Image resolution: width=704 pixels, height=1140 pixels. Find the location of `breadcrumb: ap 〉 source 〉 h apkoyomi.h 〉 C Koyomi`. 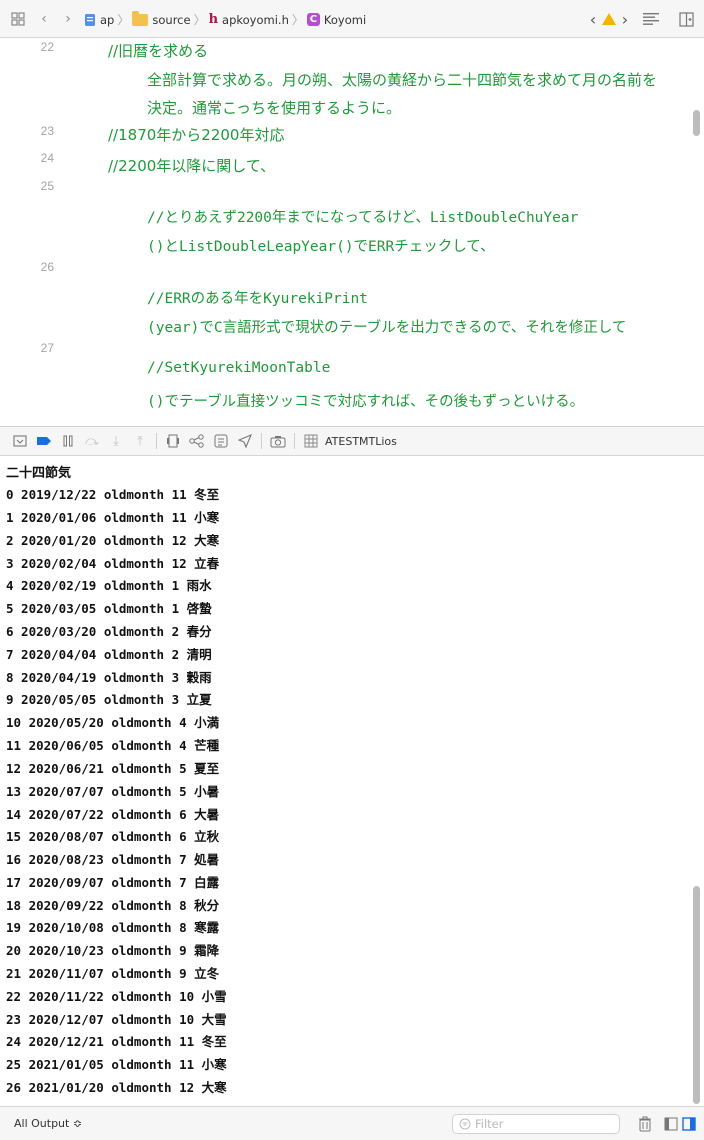

breadcrumb: ap 〉 source 〉 h apkoyomi.h 〉 C Koyomi is located at coordinates (225, 19).